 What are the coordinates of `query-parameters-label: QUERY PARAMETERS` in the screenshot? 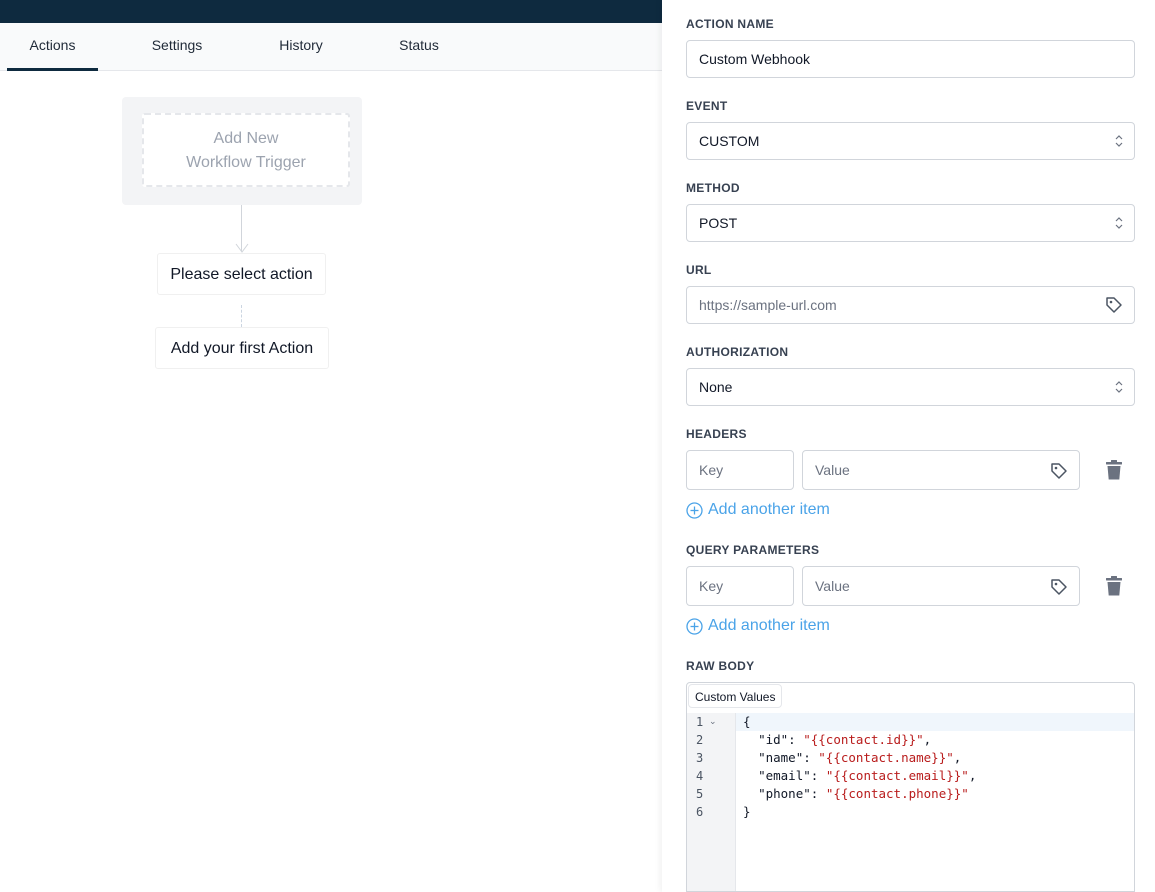 It's located at (753, 550).